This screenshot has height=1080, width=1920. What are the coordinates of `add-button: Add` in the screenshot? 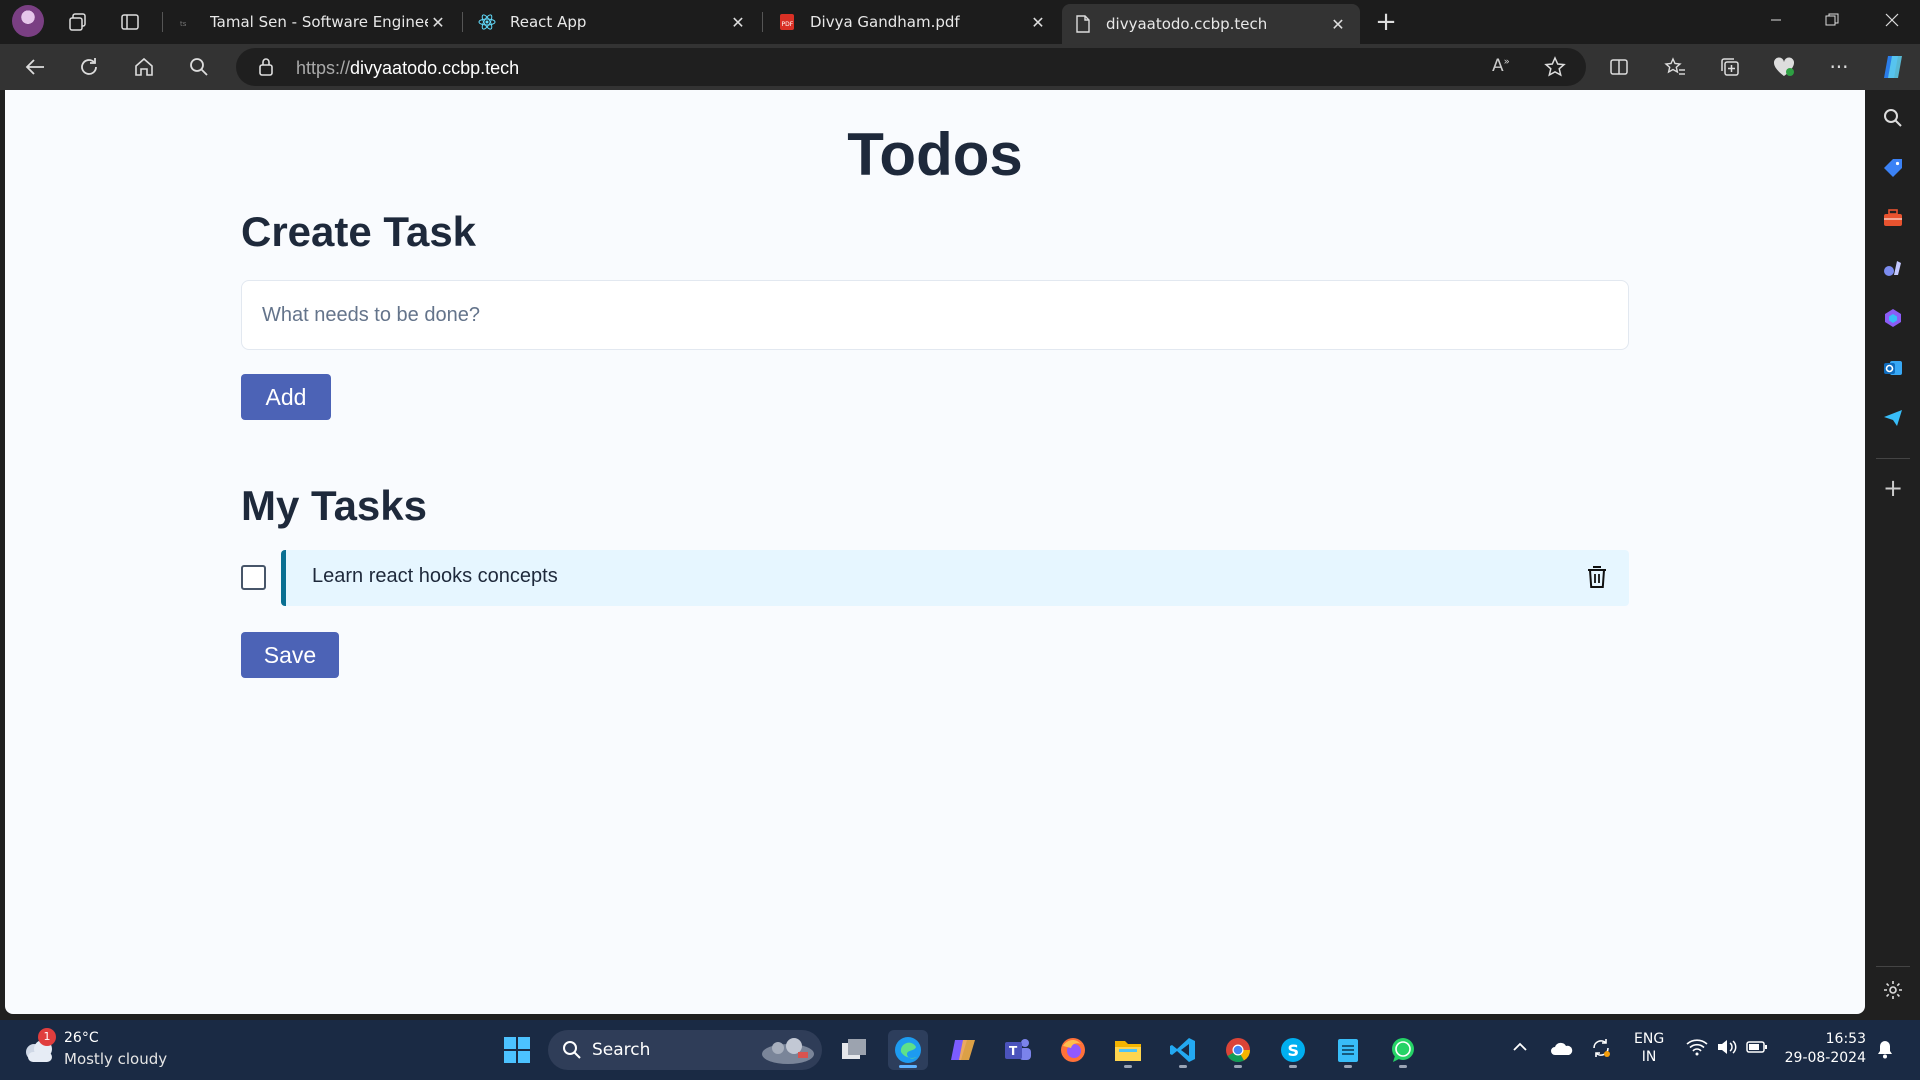 It's located at (286, 397).